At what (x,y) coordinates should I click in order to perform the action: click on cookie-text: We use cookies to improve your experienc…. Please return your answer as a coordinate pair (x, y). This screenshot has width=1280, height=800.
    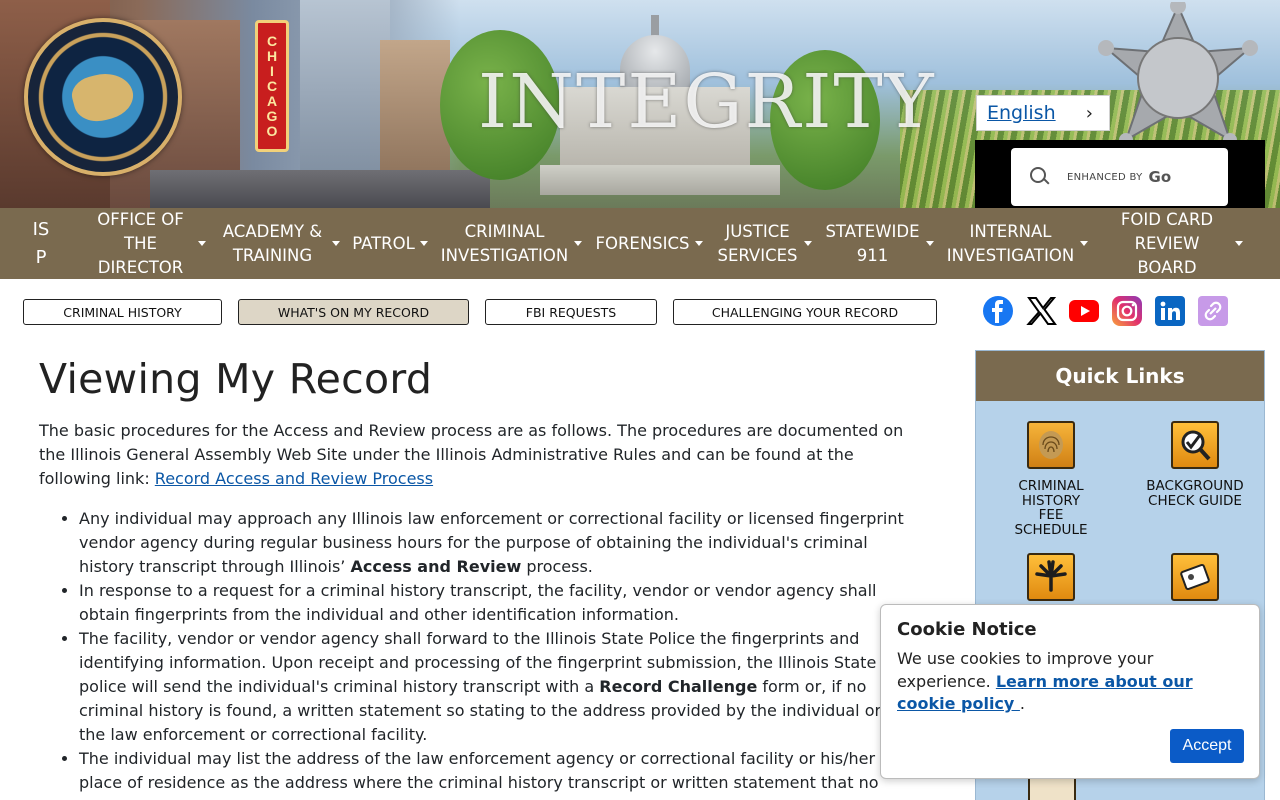
    Looking at the image, I should click on (1045, 681).